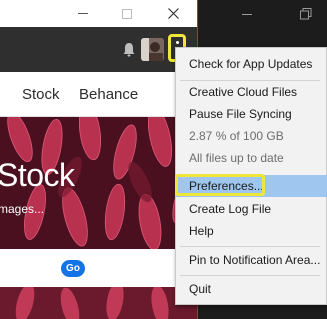 The image size is (327, 319). I want to click on maximize-button, so click(127, 13).